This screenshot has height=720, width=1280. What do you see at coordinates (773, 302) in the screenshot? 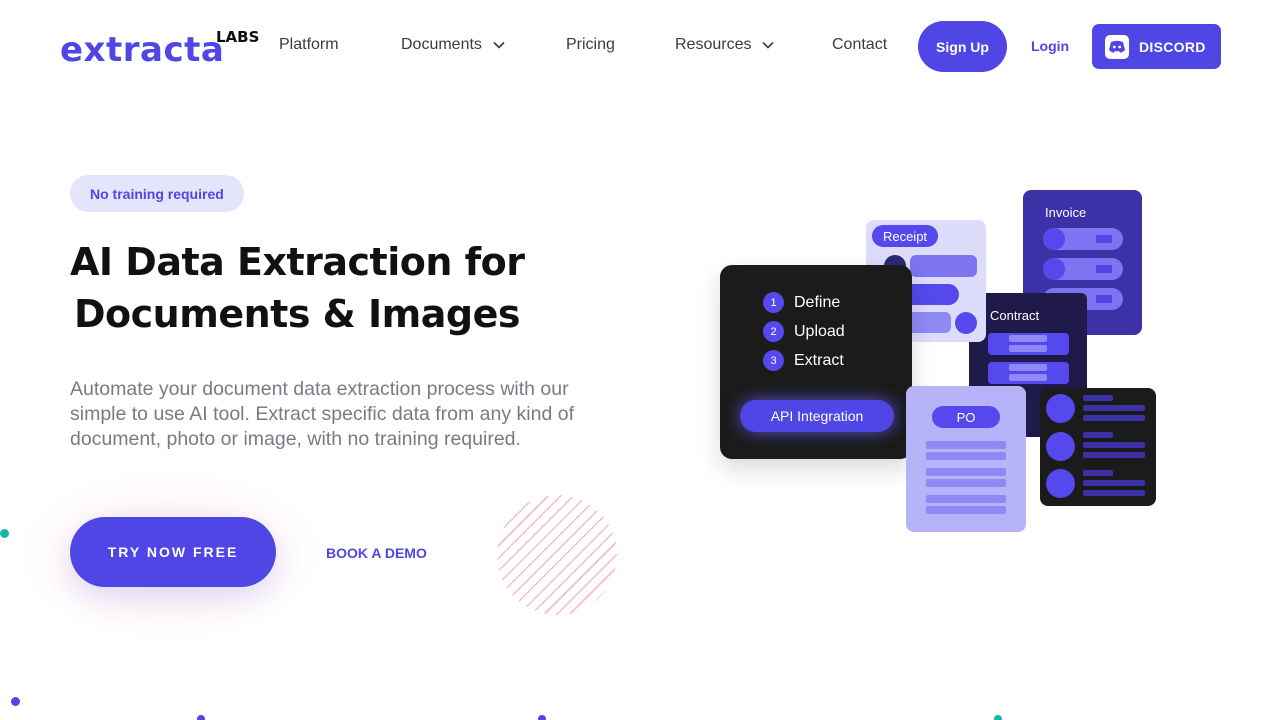
I see `step-number: 1` at bounding box center [773, 302].